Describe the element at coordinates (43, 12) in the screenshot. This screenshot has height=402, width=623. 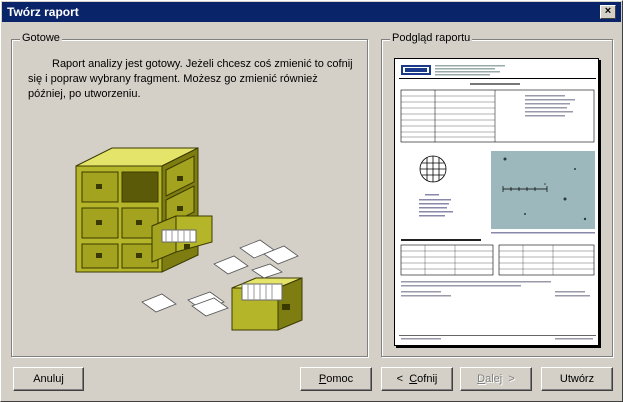
I see `window-title: Twórz raport` at that location.